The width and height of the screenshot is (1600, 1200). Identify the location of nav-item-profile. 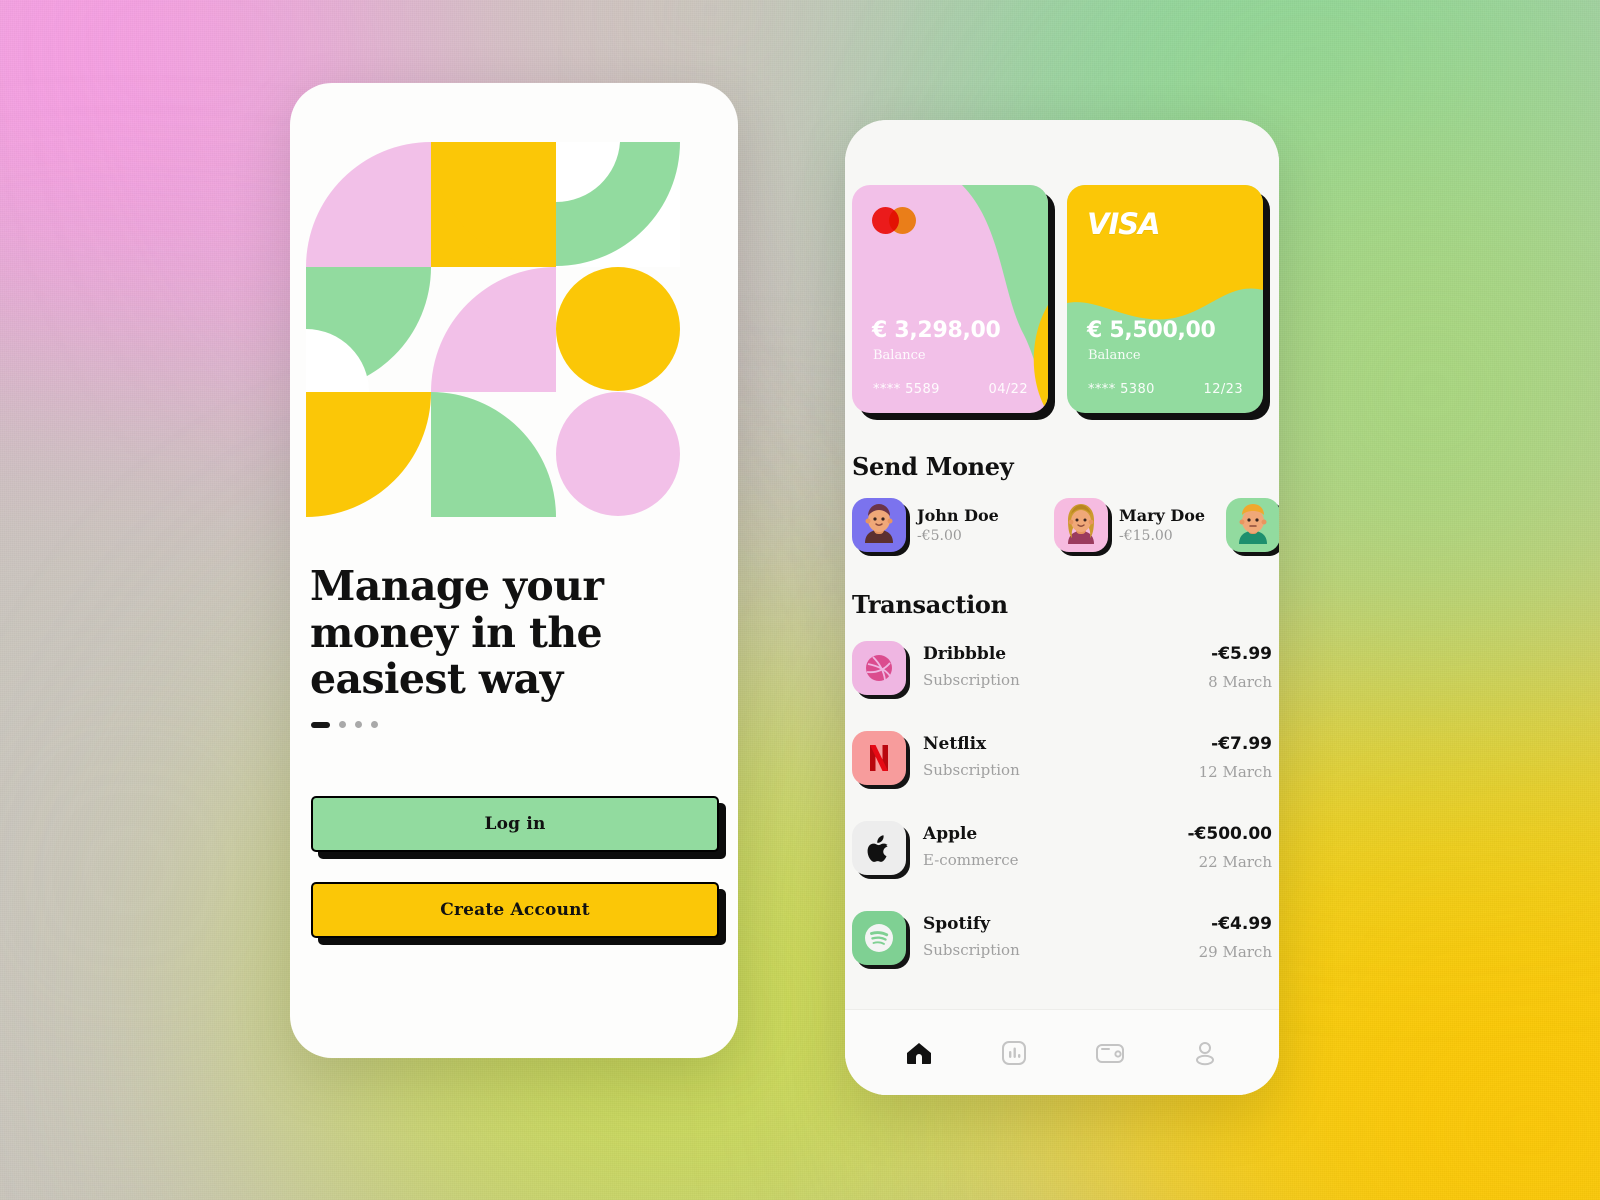
(1205, 1053).